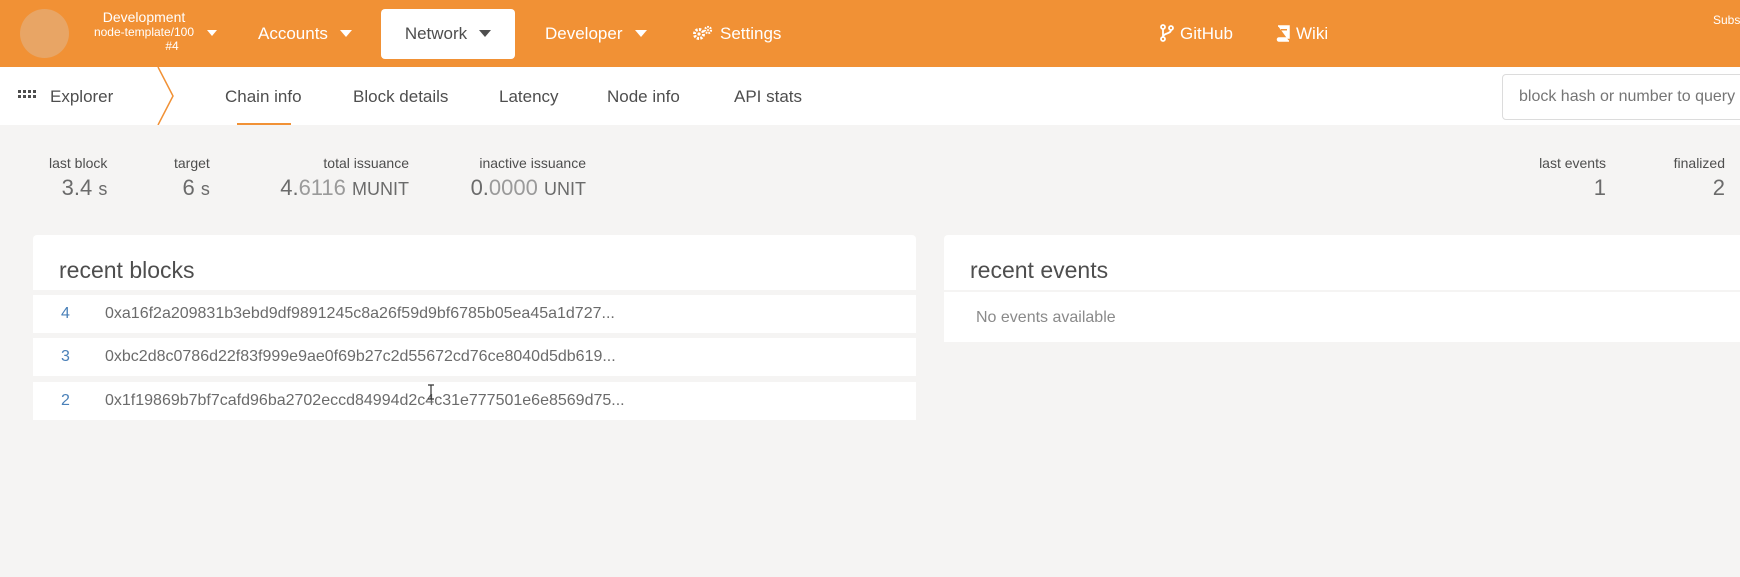  Describe the element at coordinates (1726, 20) in the screenshot. I see `top-right-label: Subs` at that location.